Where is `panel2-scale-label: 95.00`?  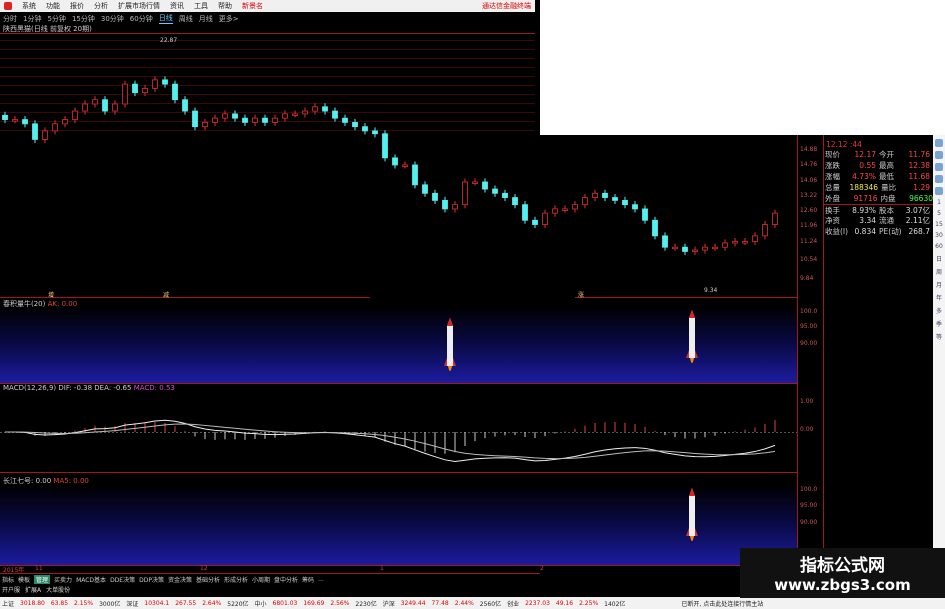 panel2-scale-label: 95.00 is located at coordinates (809, 326).